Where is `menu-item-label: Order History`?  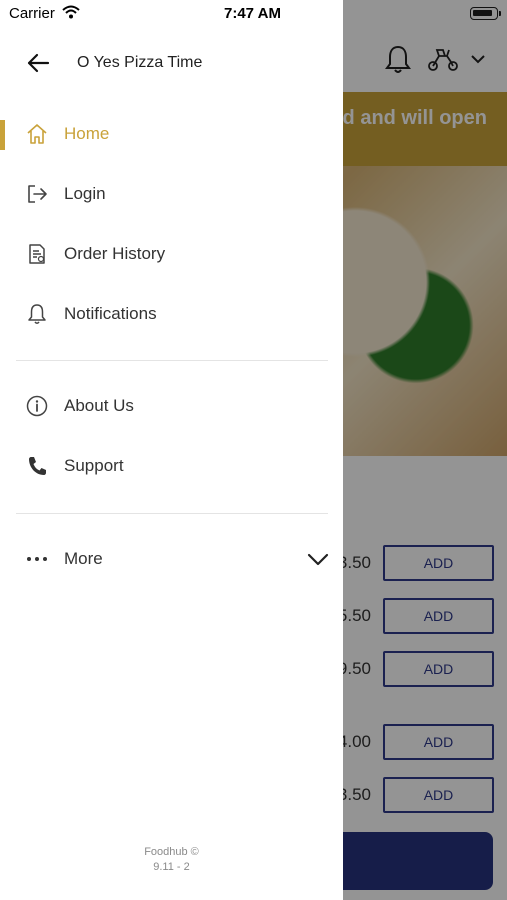 menu-item-label: Order History is located at coordinates (115, 253).